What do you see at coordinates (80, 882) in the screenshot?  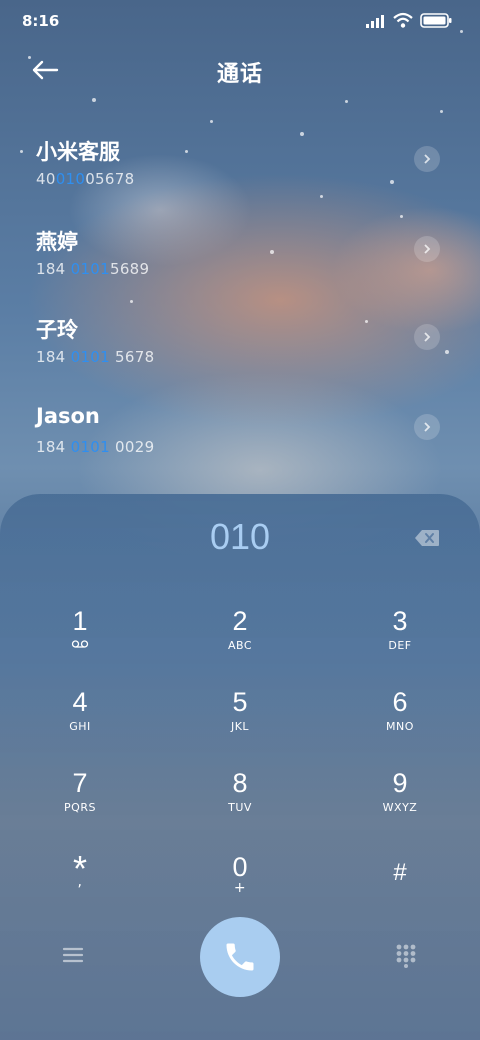 I see `key-star: * ,` at bounding box center [80, 882].